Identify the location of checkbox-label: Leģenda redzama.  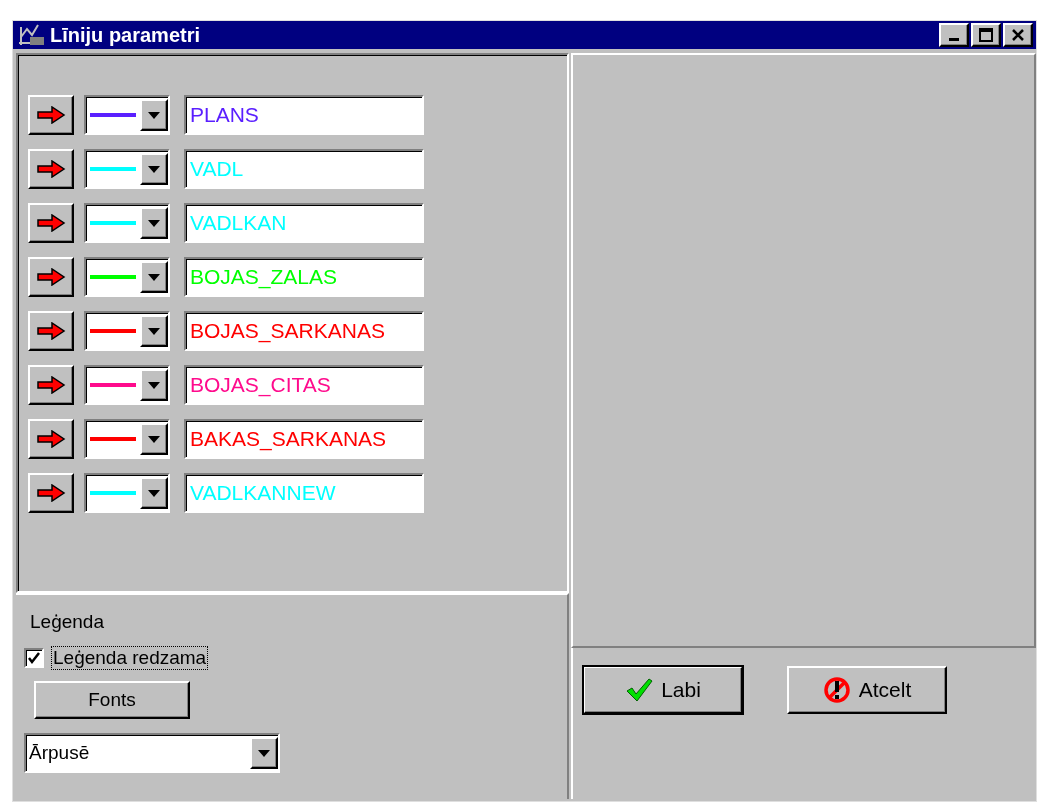
(130, 658).